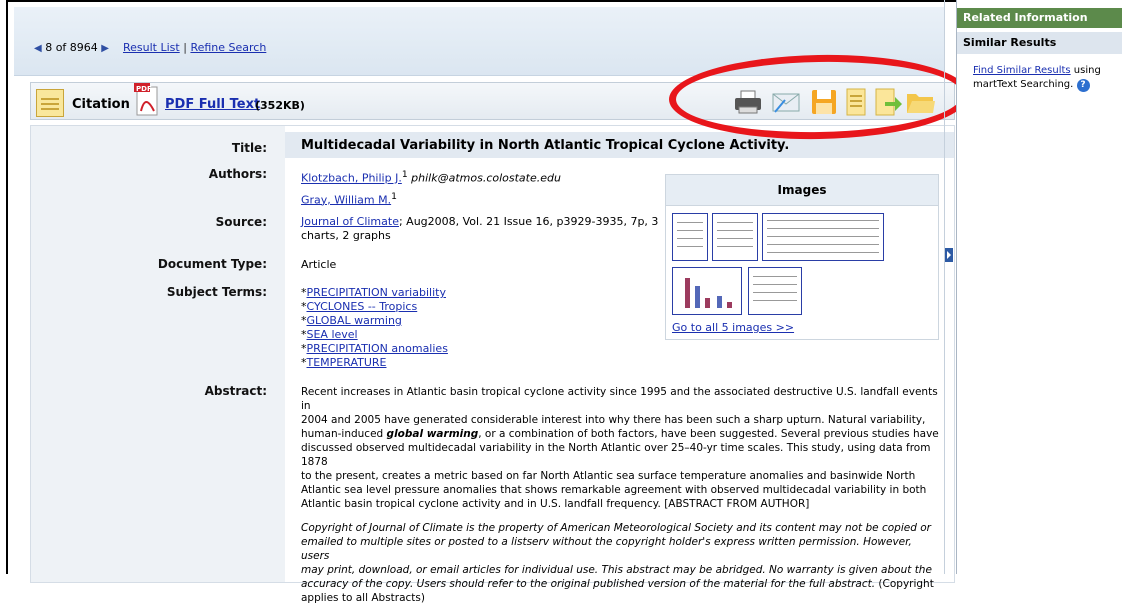 This screenshot has height=605, width=1122. What do you see at coordinates (351, 178) in the screenshot?
I see `author-link: Klotzbach, Philip J.` at bounding box center [351, 178].